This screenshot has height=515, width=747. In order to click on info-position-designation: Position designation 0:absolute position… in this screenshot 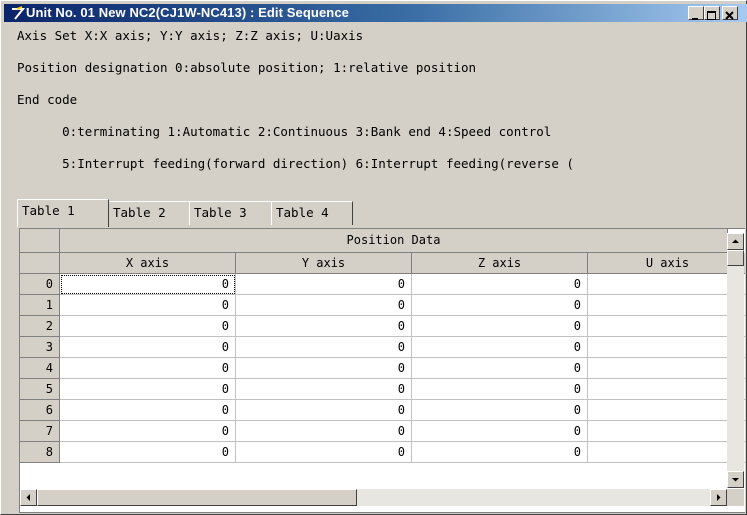, I will do `click(247, 67)`.